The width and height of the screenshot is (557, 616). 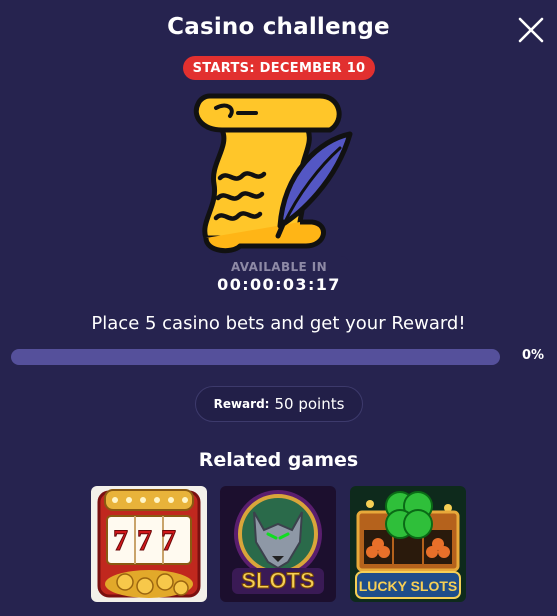 I want to click on game-1-reel-text: 777, so click(x=149, y=540).